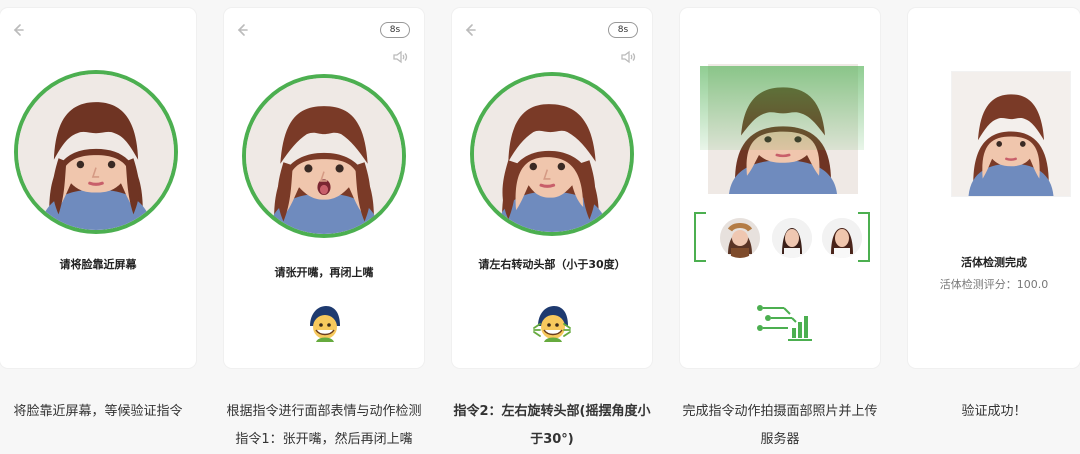 The width and height of the screenshot is (1080, 454). I want to click on instruction-text: 请将脸靠近屏幕, so click(98, 264).